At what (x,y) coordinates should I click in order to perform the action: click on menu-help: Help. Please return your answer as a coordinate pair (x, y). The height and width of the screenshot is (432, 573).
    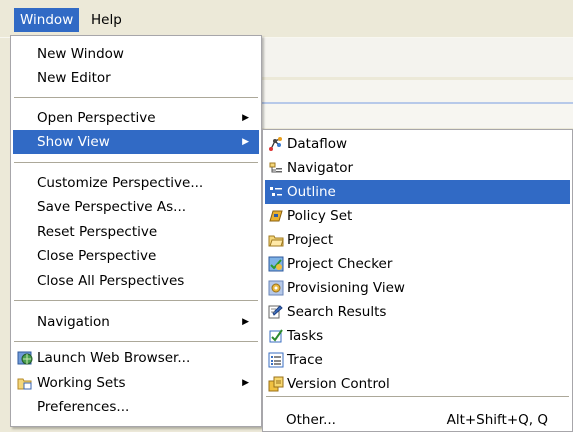
    Looking at the image, I should click on (106, 20).